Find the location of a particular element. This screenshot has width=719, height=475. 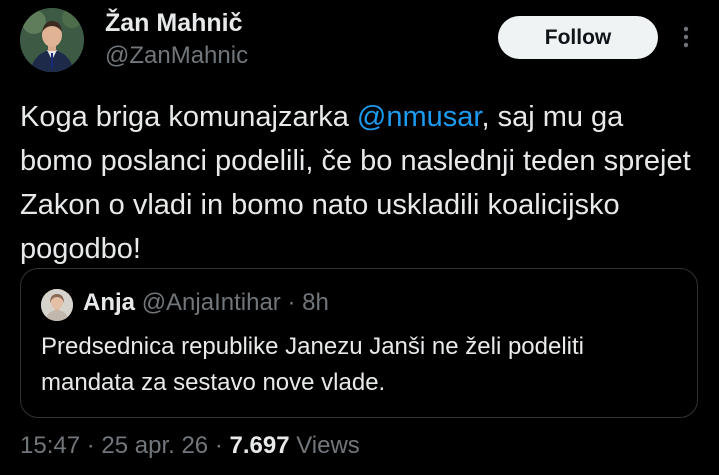

quote-author-avatar is located at coordinates (57, 305).